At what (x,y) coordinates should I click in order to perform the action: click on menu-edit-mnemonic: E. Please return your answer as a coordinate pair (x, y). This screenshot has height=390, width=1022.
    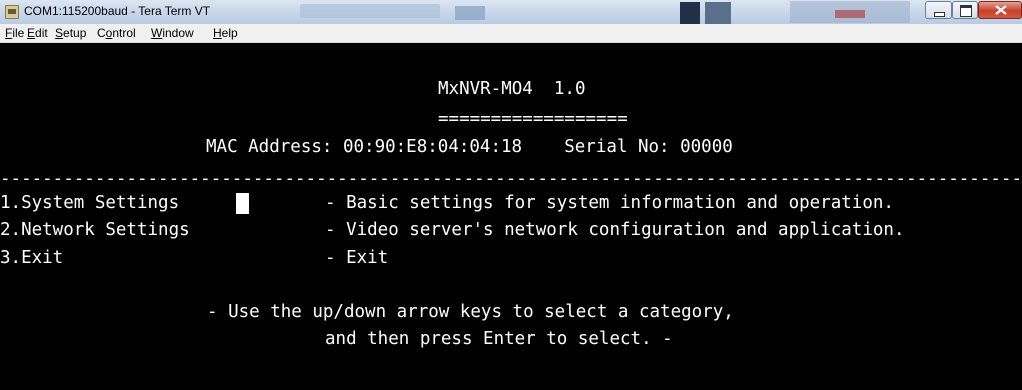
    Looking at the image, I should click on (31, 33).